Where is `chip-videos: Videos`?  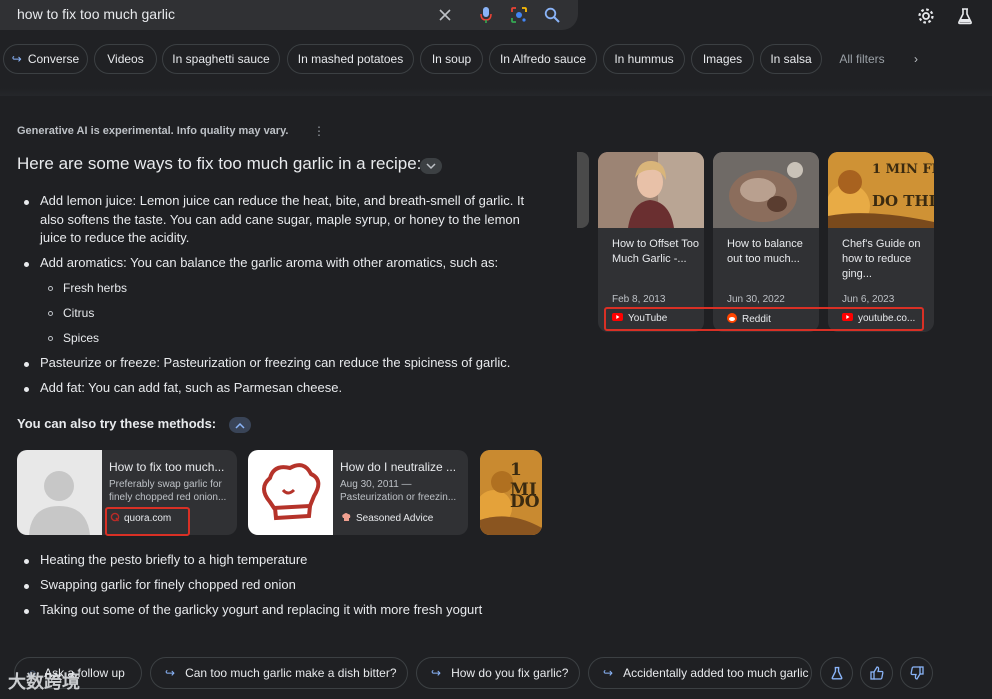
chip-videos: Videos is located at coordinates (125, 59).